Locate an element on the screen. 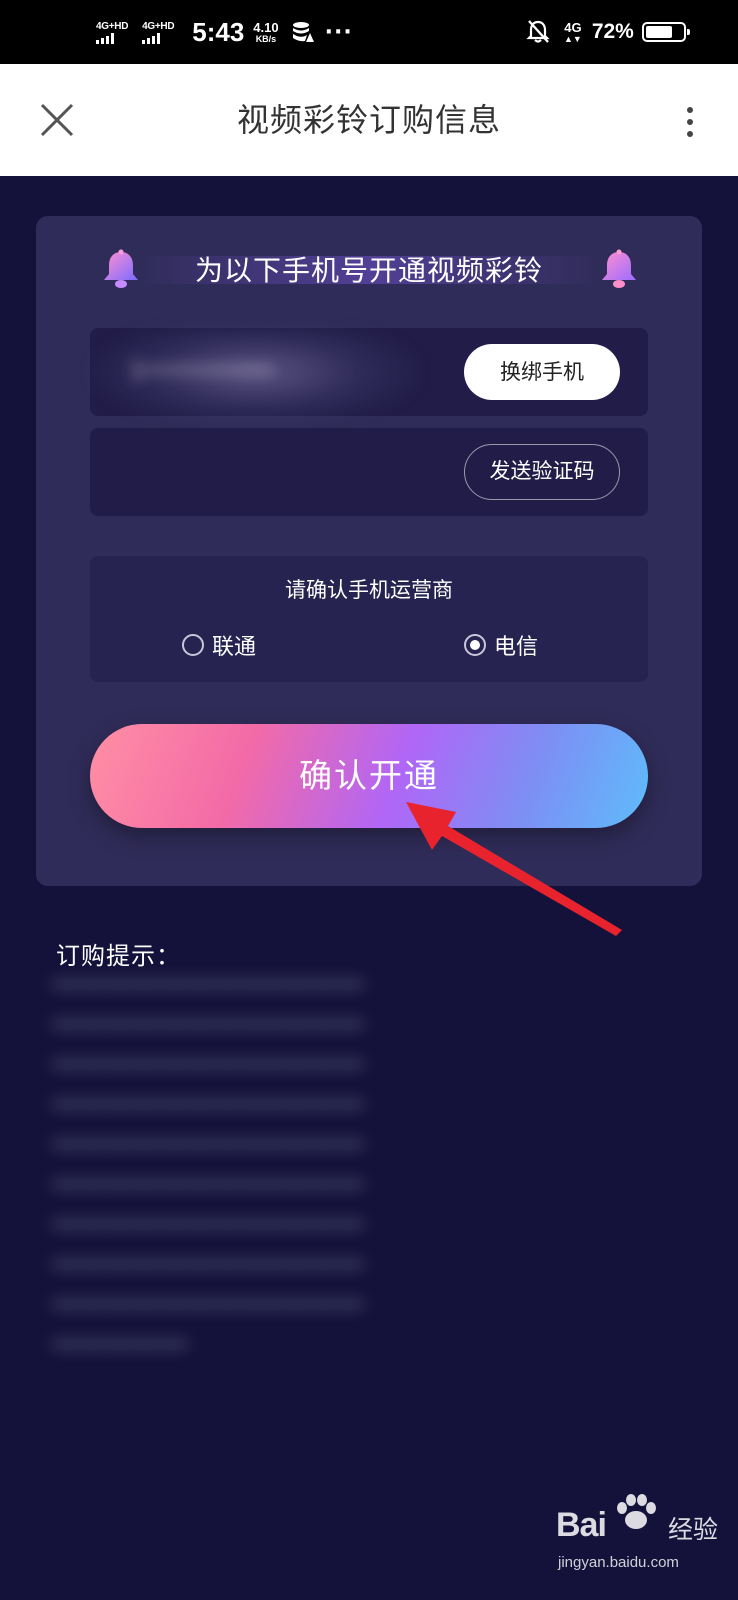 The height and width of the screenshot is (1600, 738). network-speed-value: 4.10 is located at coordinates (266, 27).